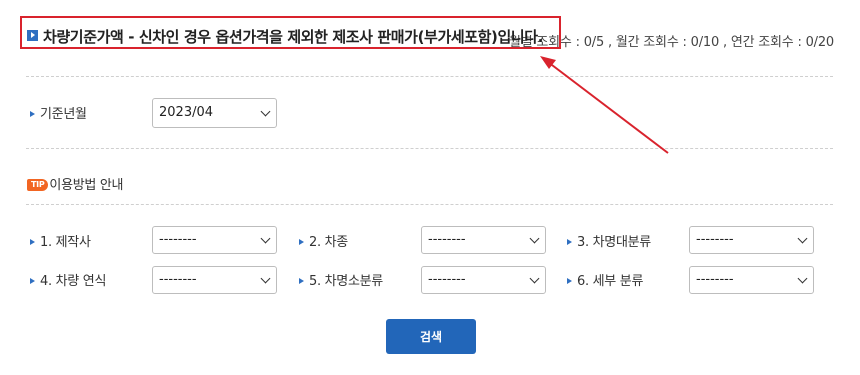 This screenshot has height=375, width=860. Describe the element at coordinates (65, 242) in the screenshot. I see `filter-label-text: 1. 제작사` at that location.